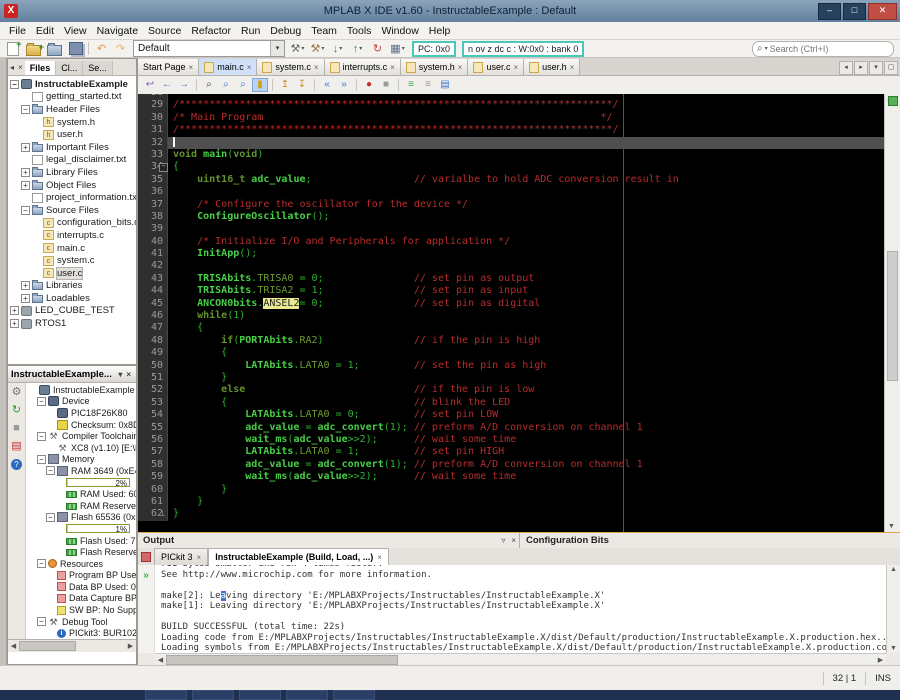 This screenshot has height=700, width=900. What do you see at coordinates (72, 122) in the screenshot?
I see `tree-item: h system.h` at bounding box center [72, 122].